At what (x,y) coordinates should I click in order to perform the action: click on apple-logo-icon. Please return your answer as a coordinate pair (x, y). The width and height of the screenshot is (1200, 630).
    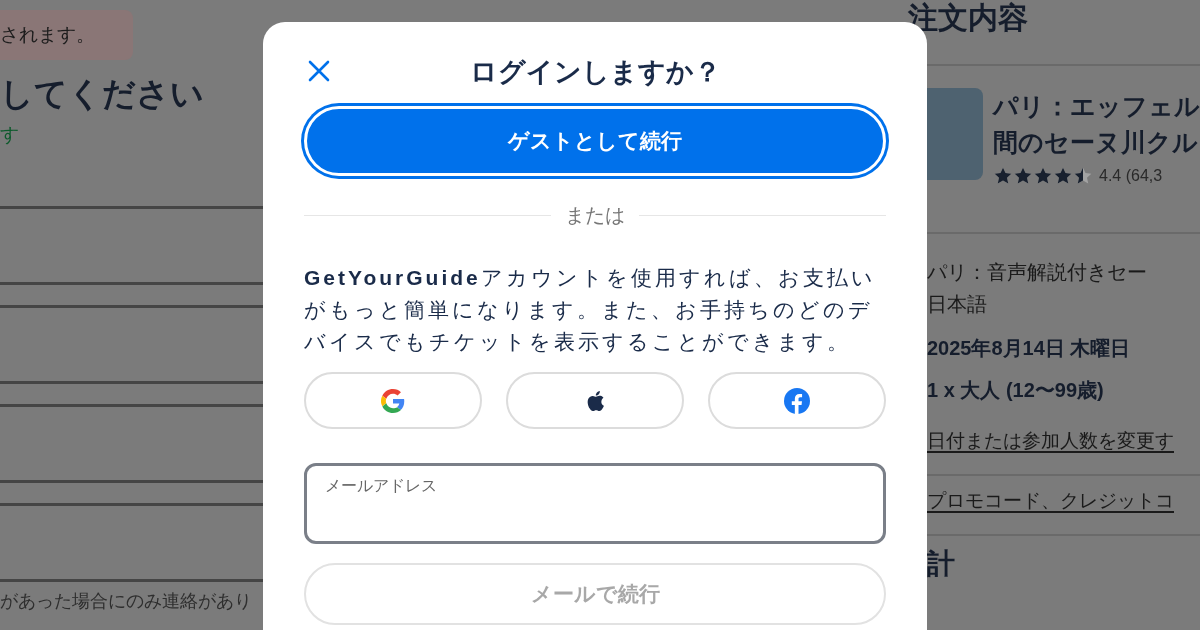
    Looking at the image, I should click on (595, 400).